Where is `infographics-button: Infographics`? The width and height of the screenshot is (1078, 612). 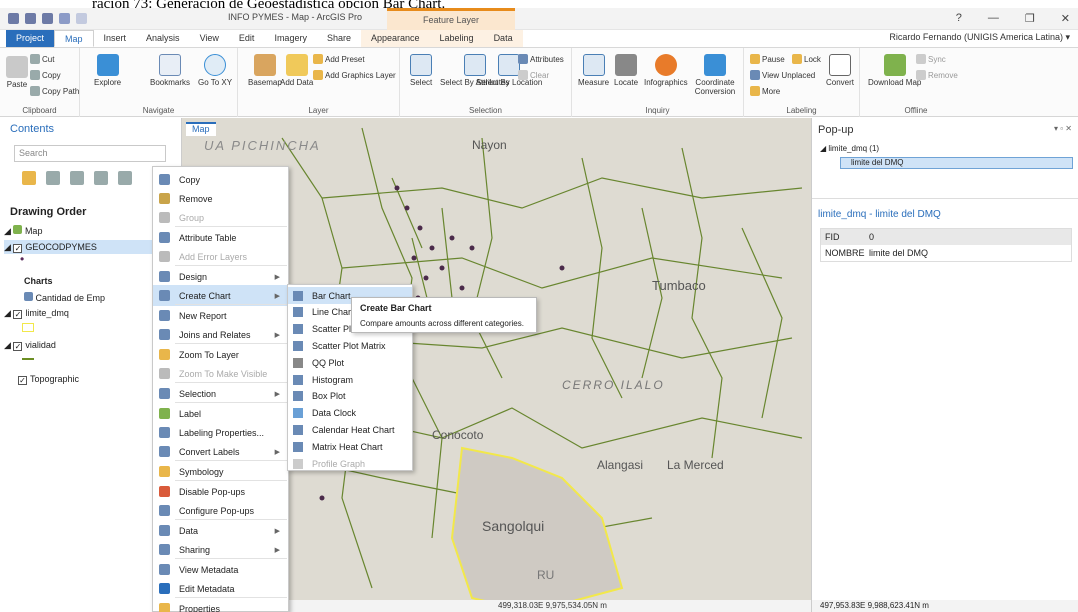
infographics-button: Infographics is located at coordinates (666, 70).